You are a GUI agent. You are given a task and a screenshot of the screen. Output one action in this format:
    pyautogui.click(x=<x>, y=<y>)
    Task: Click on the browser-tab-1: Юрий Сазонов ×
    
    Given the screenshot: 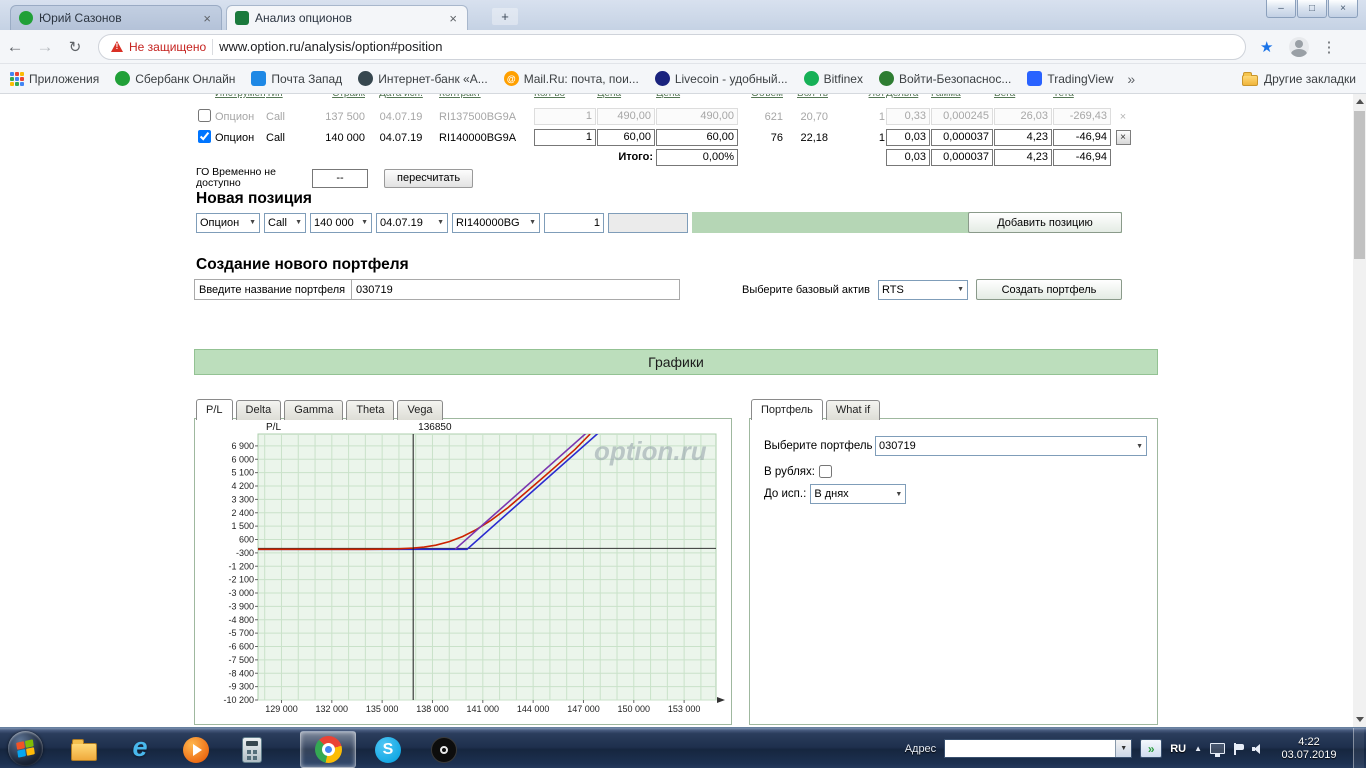 What is the action you would take?
    pyautogui.click(x=116, y=17)
    